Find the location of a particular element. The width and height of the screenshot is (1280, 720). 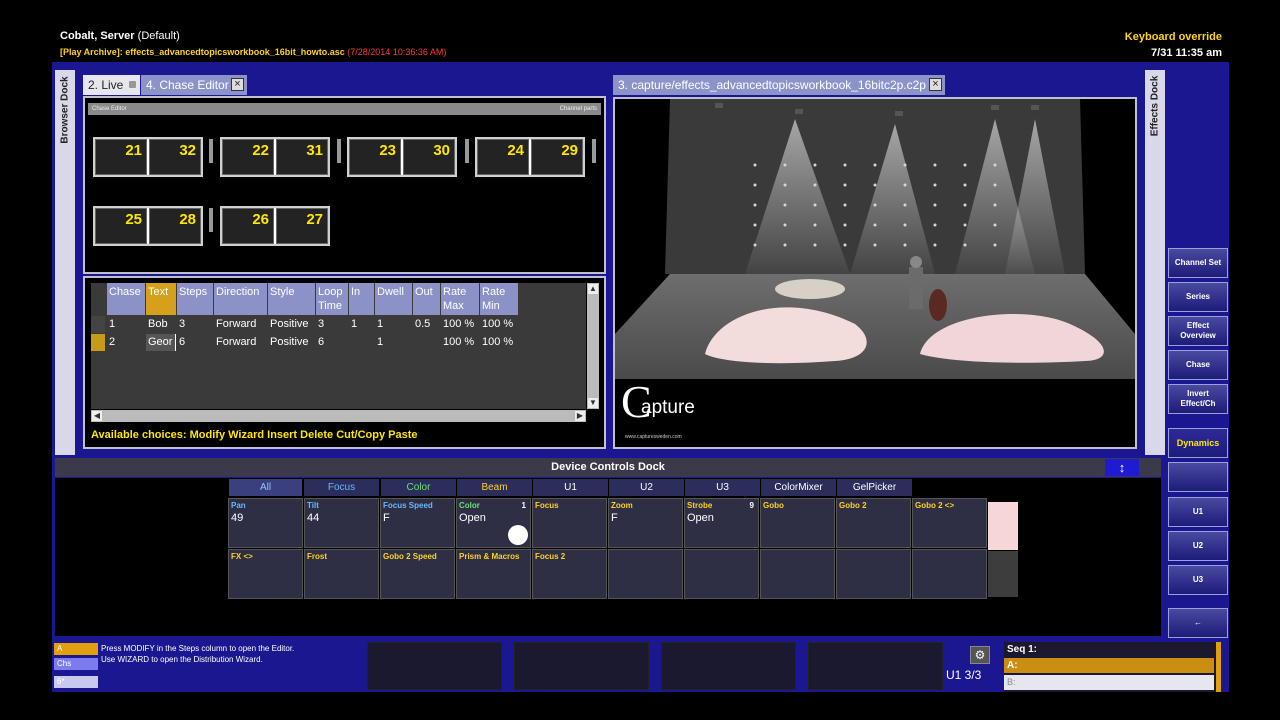

gear-icon: ⚙ is located at coordinates (980, 655).